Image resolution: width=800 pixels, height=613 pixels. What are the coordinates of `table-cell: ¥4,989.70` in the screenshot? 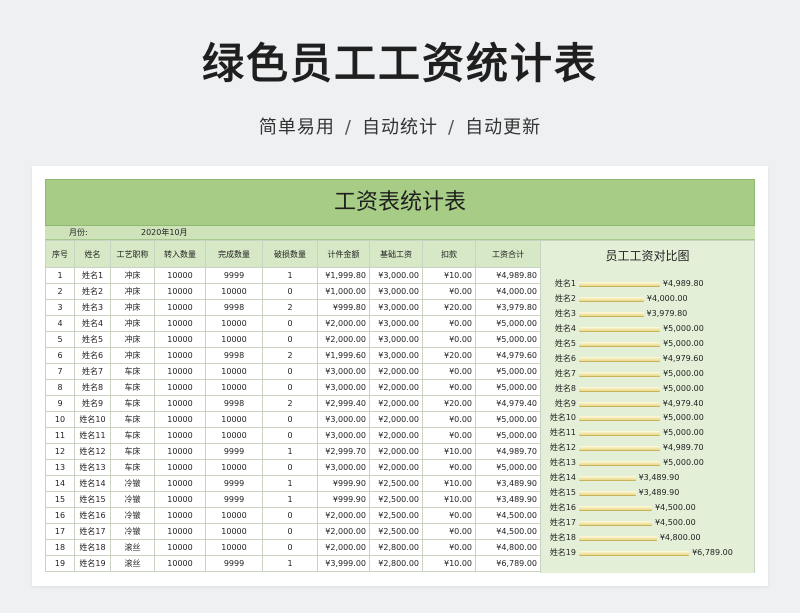 It's located at (508, 451).